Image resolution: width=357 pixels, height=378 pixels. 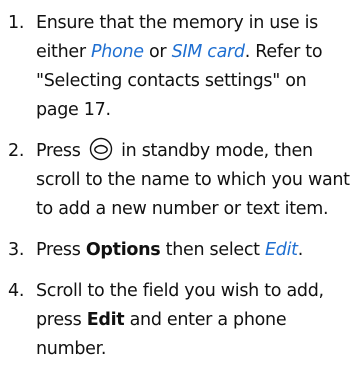 What do you see at coordinates (123, 250) in the screenshot?
I see `options-key-label: Options` at bounding box center [123, 250].